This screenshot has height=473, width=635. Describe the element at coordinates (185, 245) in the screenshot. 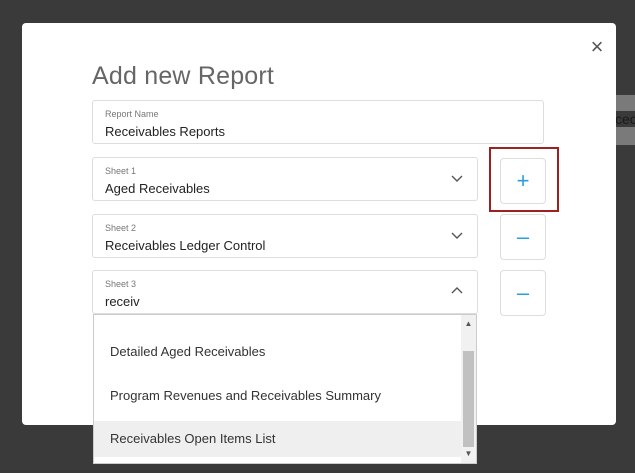

I see `sheet-2-value: Receivables Ledger Control` at that location.